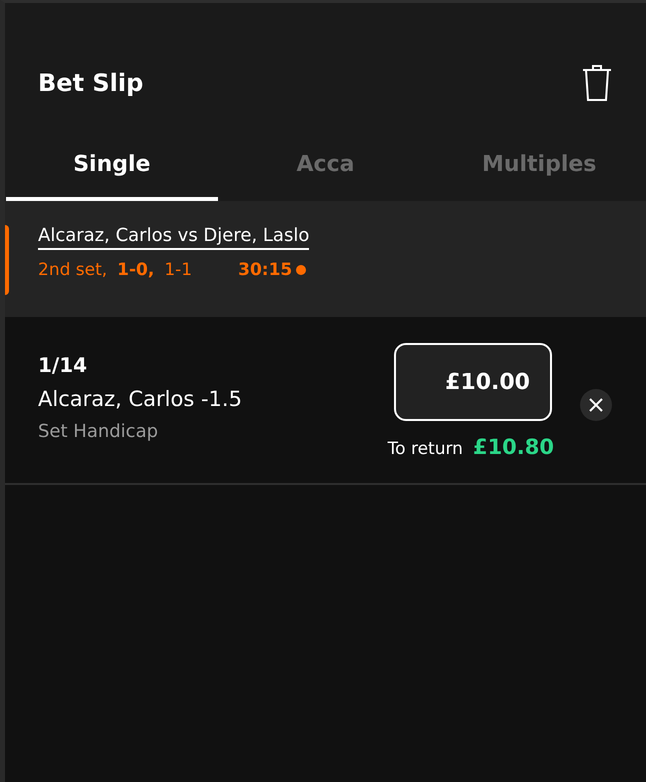 The image size is (646, 782). What do you see at coordinates (178, 270) in the screenshot?
I see `score-text: 1-1` at bounding box center [178, 270].